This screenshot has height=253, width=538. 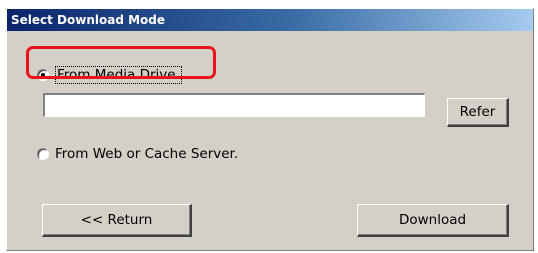 I want to click on web-cache-server-radio-button, so click(x=43, y=154).